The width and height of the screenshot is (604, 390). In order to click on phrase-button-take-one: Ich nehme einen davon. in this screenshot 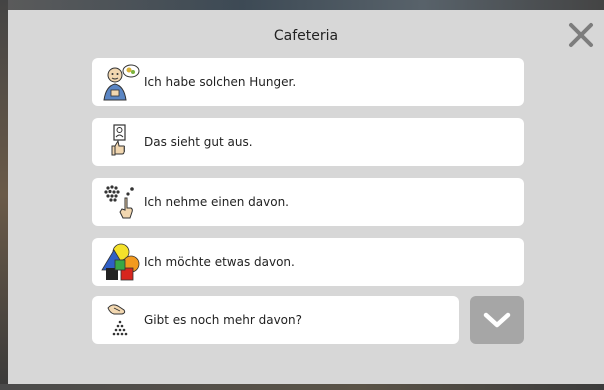, I will do `click(308, 202)`.